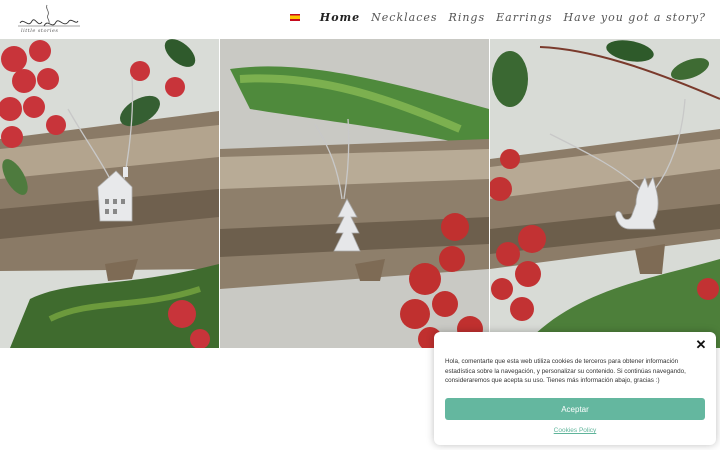 This screenshot has height=450, width=720. What do you see at coordinates (575, 409) in the screenshot?
I see `accept-cookies-button: Aceptar` at bounding box center [575, 409].